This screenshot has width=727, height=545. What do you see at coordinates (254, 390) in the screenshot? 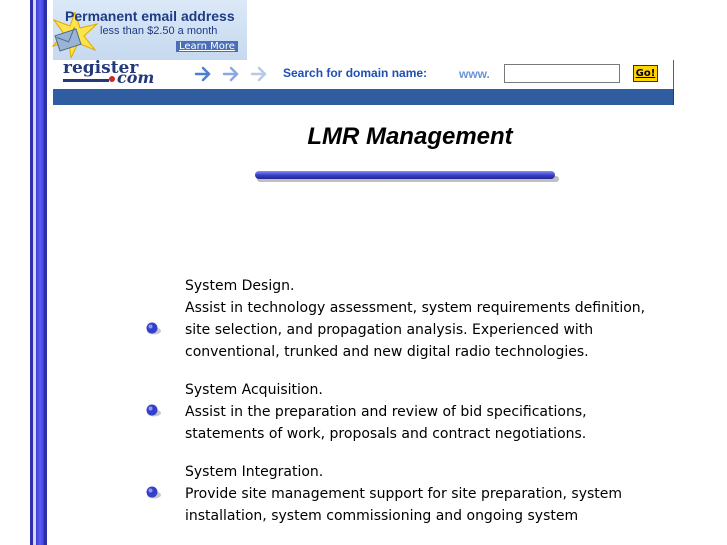
I see `service-title: System Acquisition.` at bounding box center [254, 390].